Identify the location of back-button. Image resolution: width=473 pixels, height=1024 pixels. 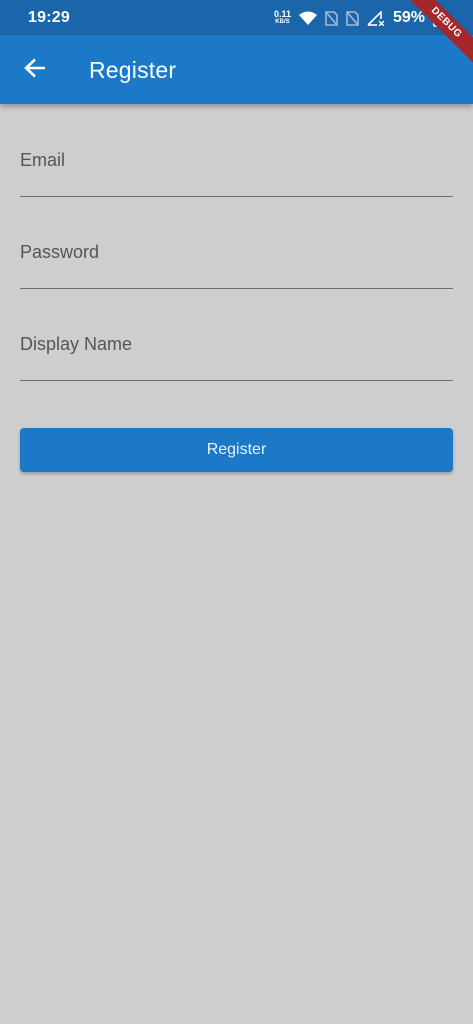
(35, 70).